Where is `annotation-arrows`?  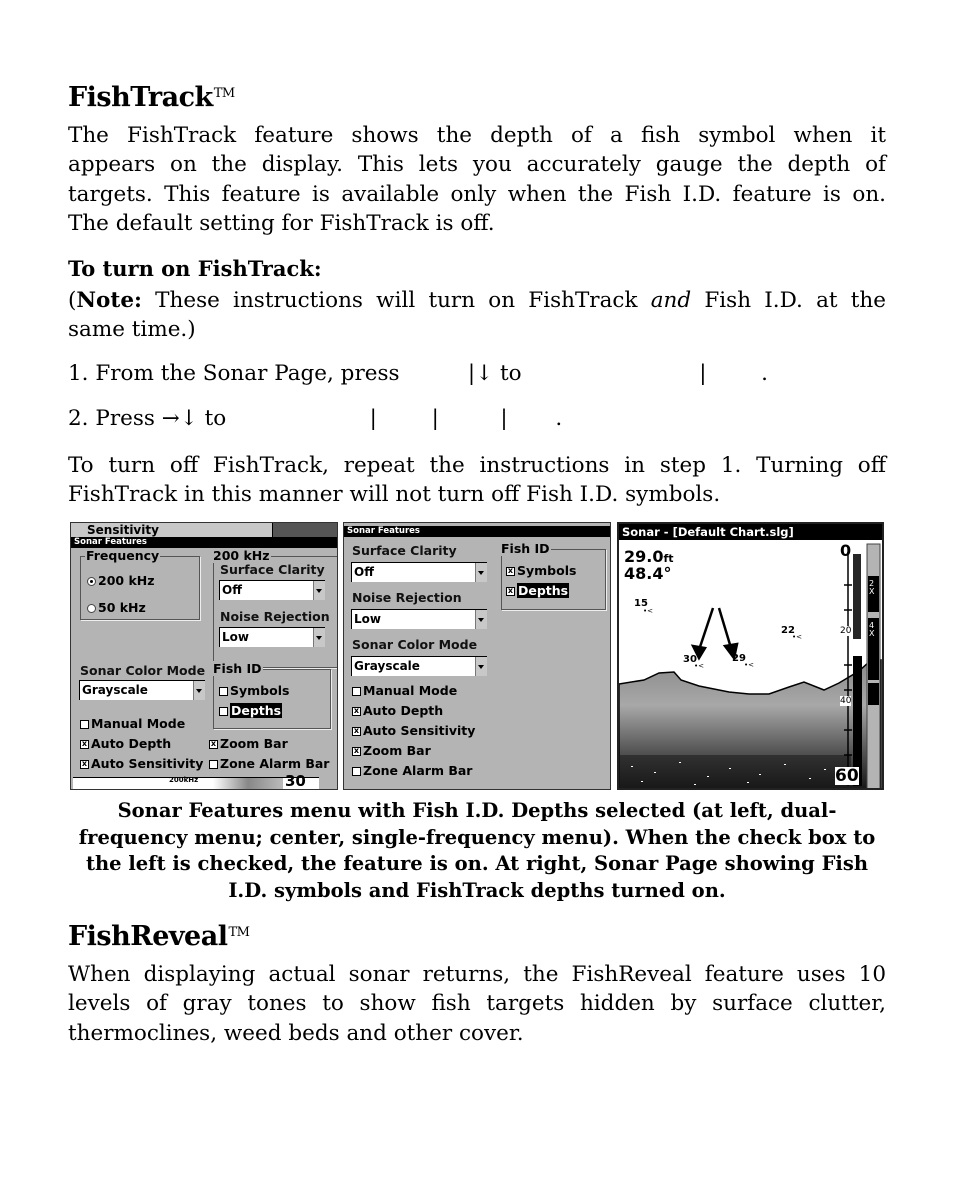 annotation-arrows is located at coordinates (714, 634).